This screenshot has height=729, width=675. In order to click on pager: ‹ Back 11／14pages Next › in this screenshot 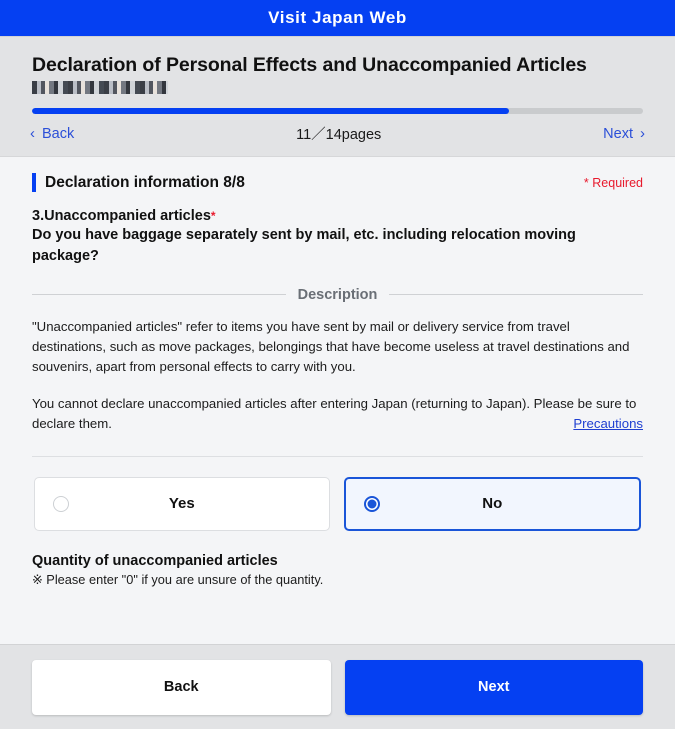, I will do `click(337, 135)`.